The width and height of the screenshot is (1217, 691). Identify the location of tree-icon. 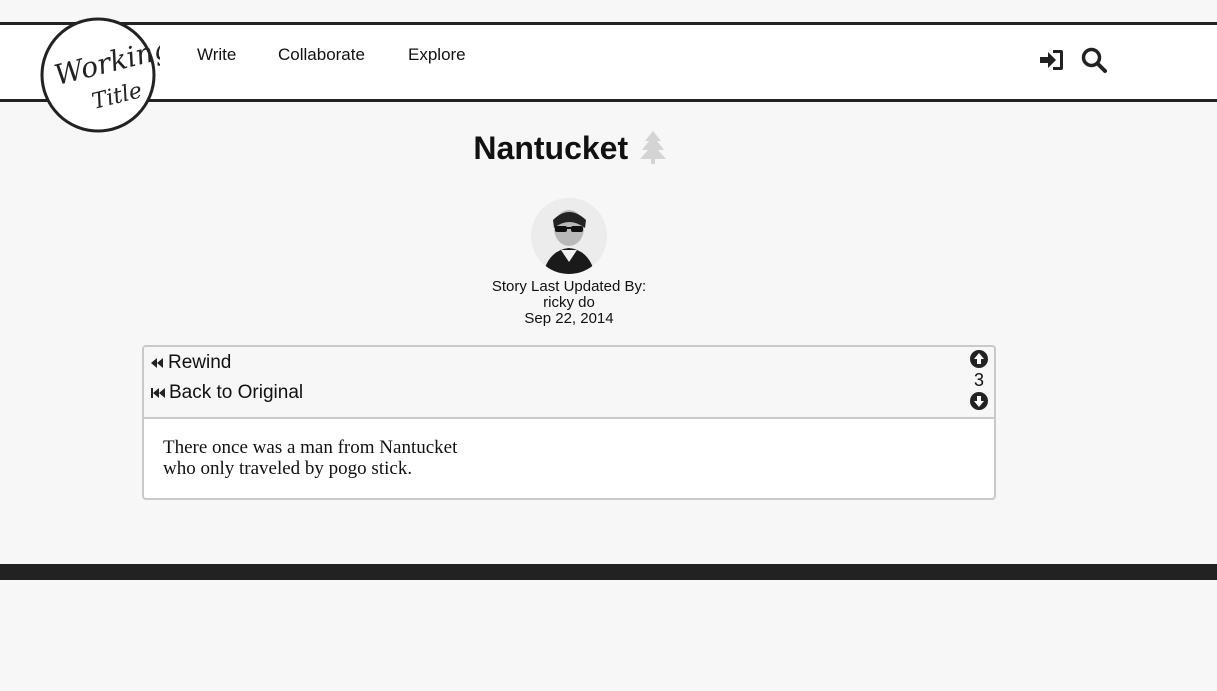
(653, 147).